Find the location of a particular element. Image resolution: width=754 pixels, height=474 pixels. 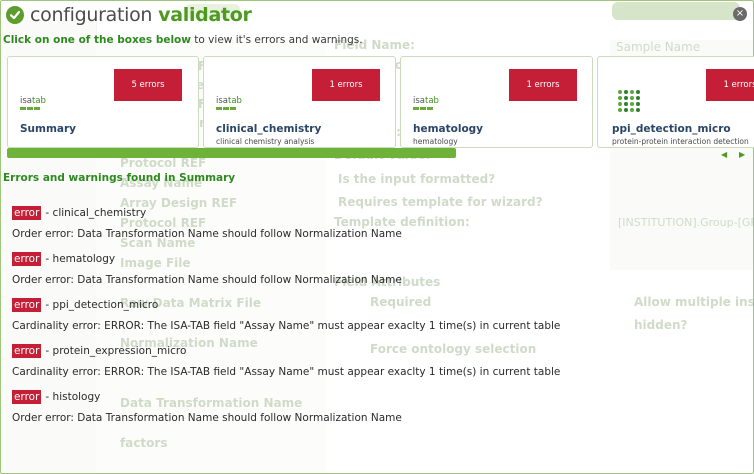

card-subtitle: hematology is located at coordinates (435, 141).